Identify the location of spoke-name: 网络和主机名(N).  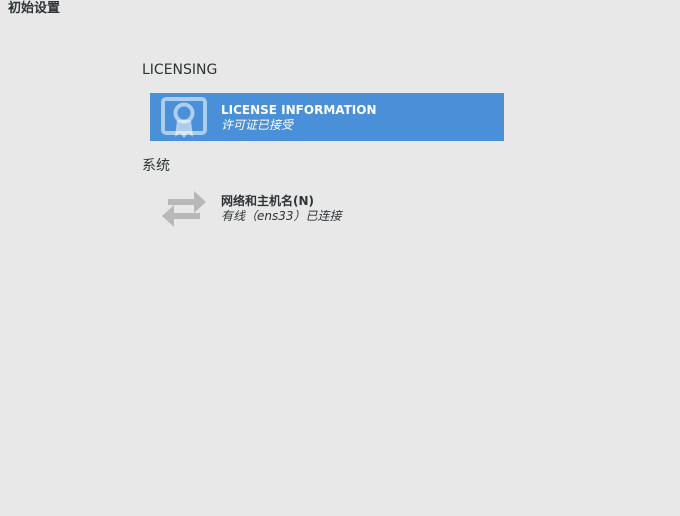
(268, 200).